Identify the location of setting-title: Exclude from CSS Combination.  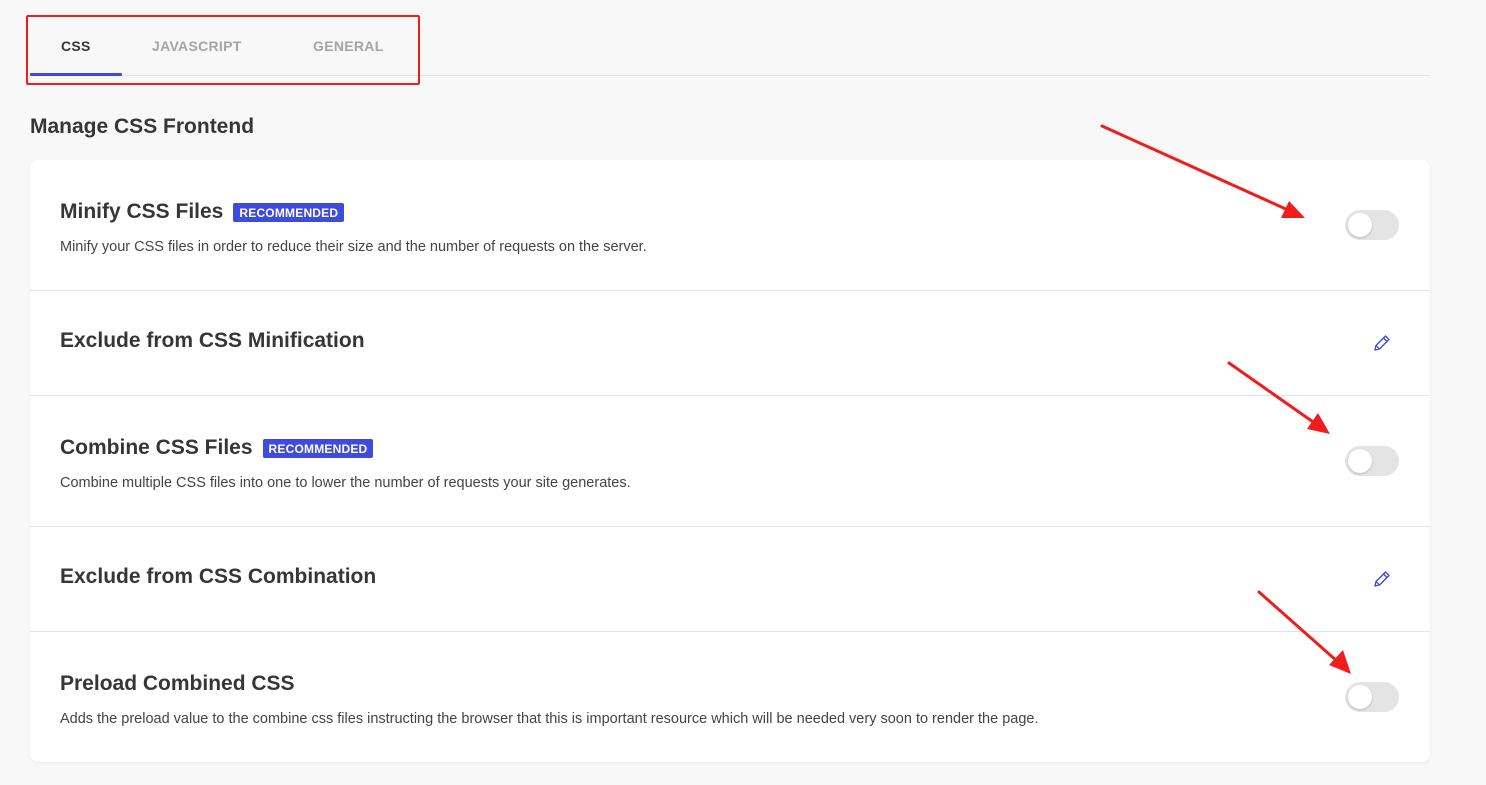
(218, 577).